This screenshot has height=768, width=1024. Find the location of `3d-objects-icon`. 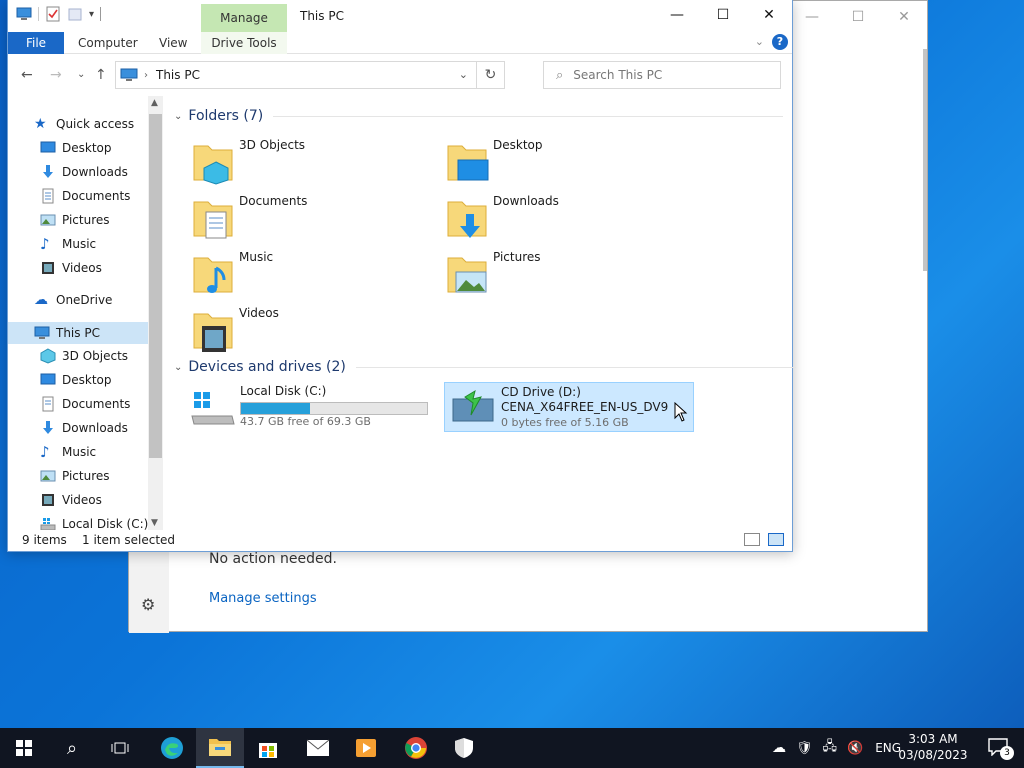

3d-objects-icon is located at coordinates (48, 356).